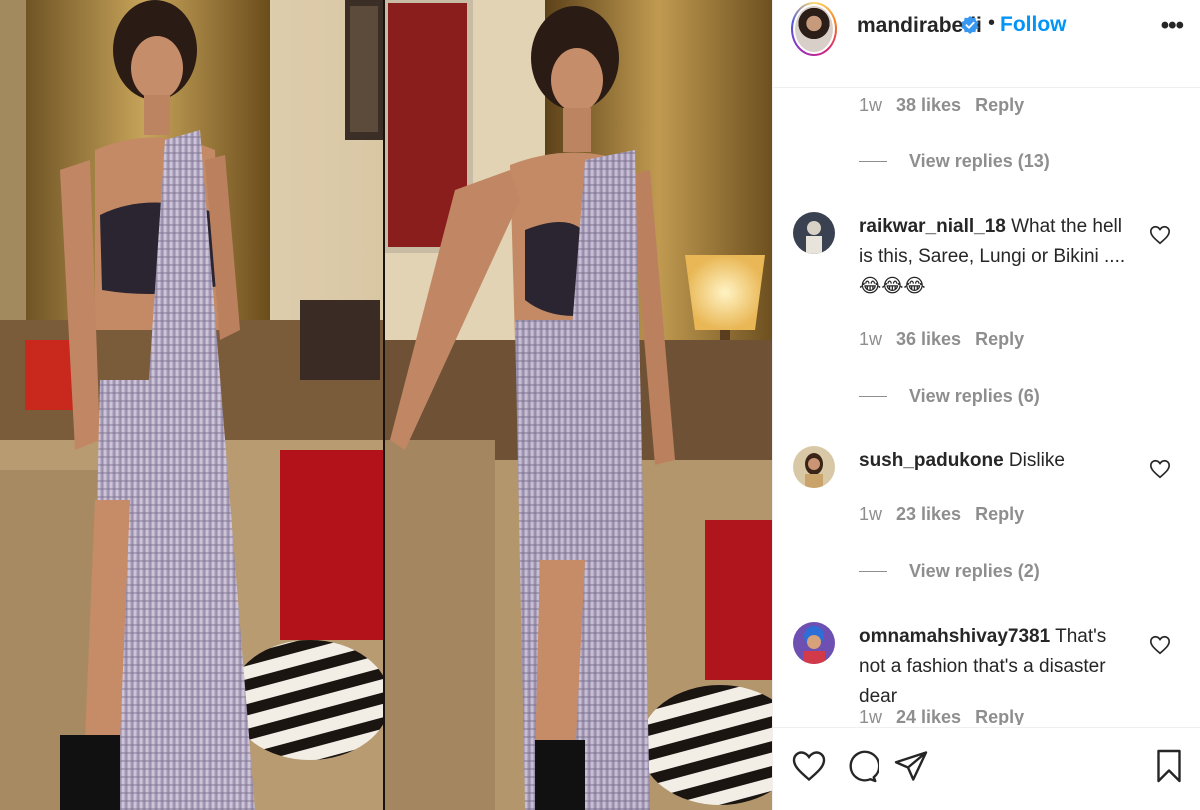  I want to click on avatar, so click(814, 29).